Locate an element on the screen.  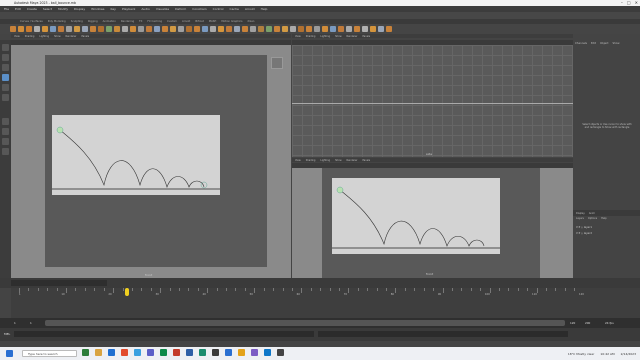
range-bar is located at coordinates (305, 323).